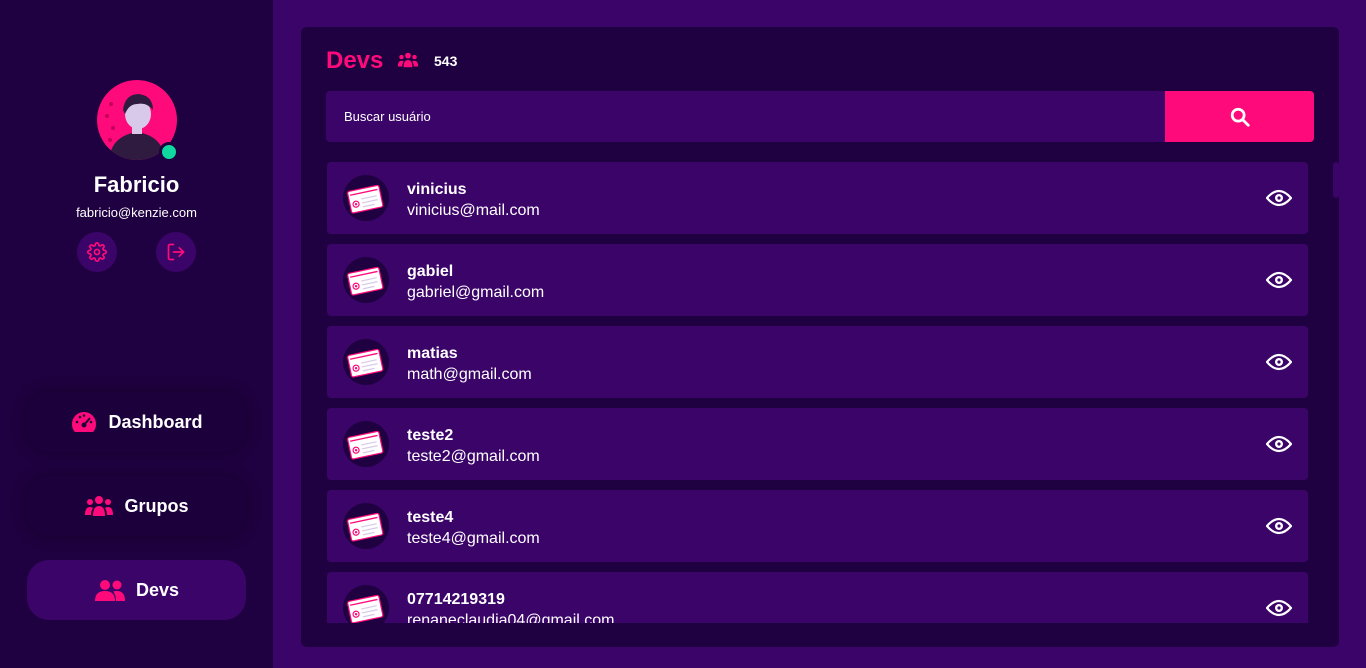 This screenshot has width=1366, height=668. Describe the element at coordinates (430, 435) in the screenshot. I see `dev-name: teste2` at that location.